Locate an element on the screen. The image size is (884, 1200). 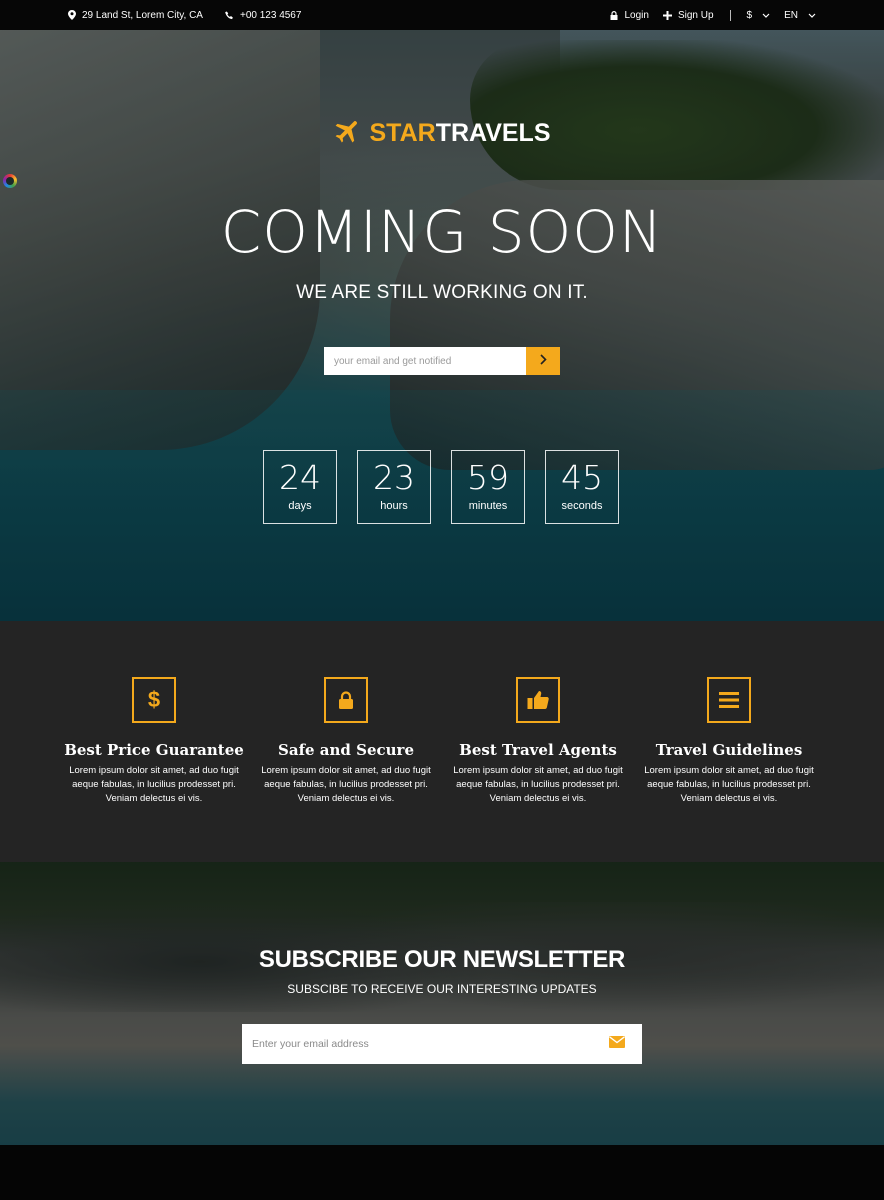
envelope-icon is located at coordinates (617, 1044).